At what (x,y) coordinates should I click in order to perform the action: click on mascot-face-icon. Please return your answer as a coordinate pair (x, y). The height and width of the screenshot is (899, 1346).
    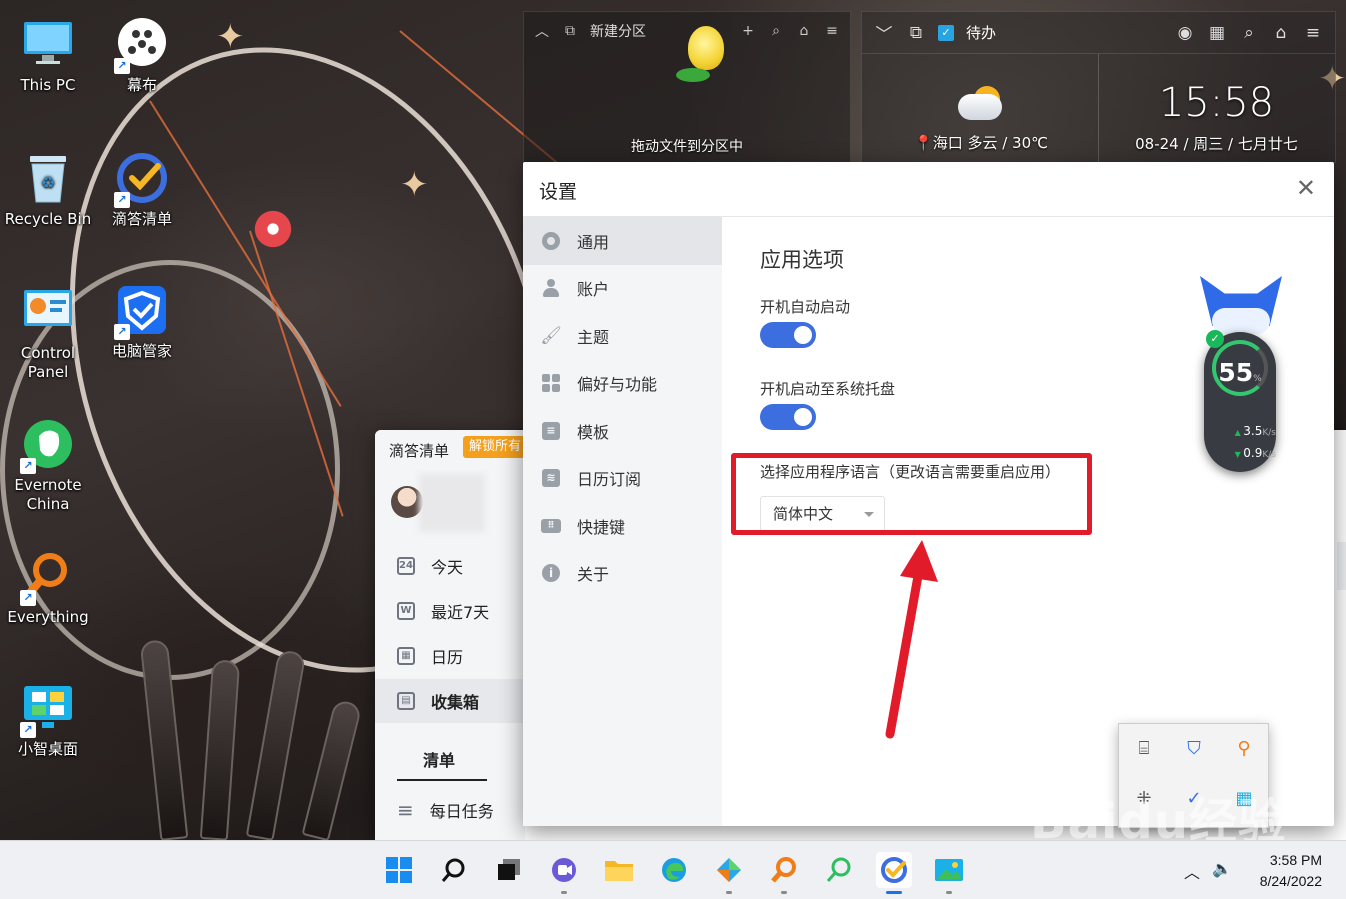
    Looking at the image, I should click on (1241, 321).